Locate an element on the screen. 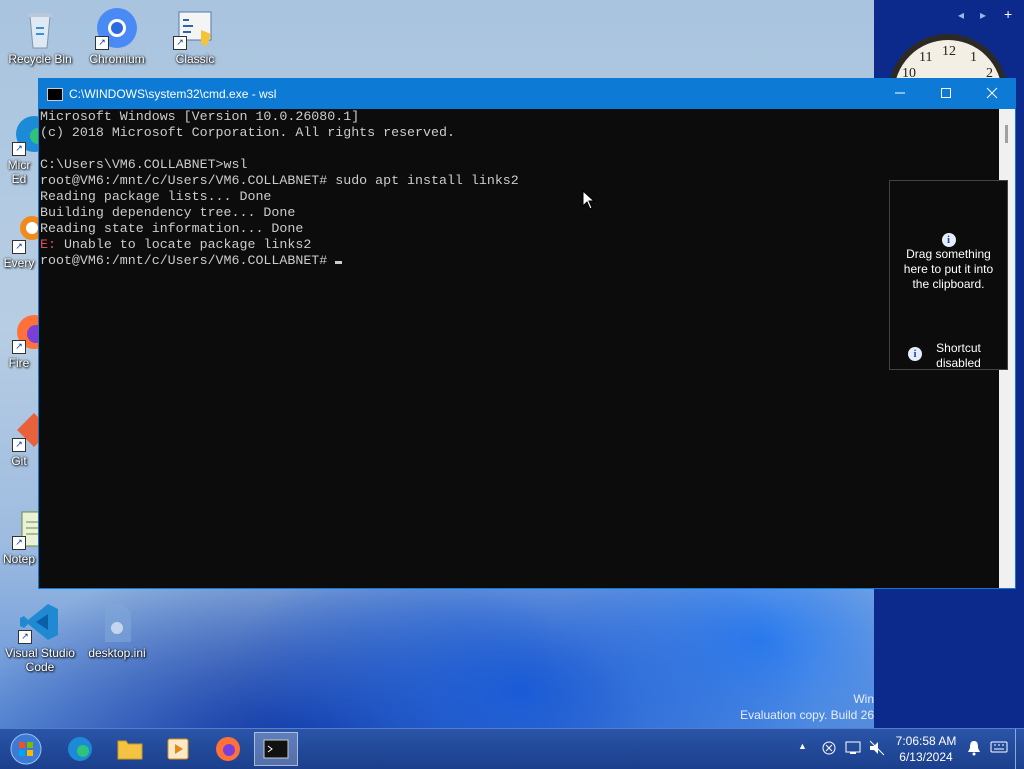  desktop-icon-git: ↗ Git is located at coordinates (19, 438).